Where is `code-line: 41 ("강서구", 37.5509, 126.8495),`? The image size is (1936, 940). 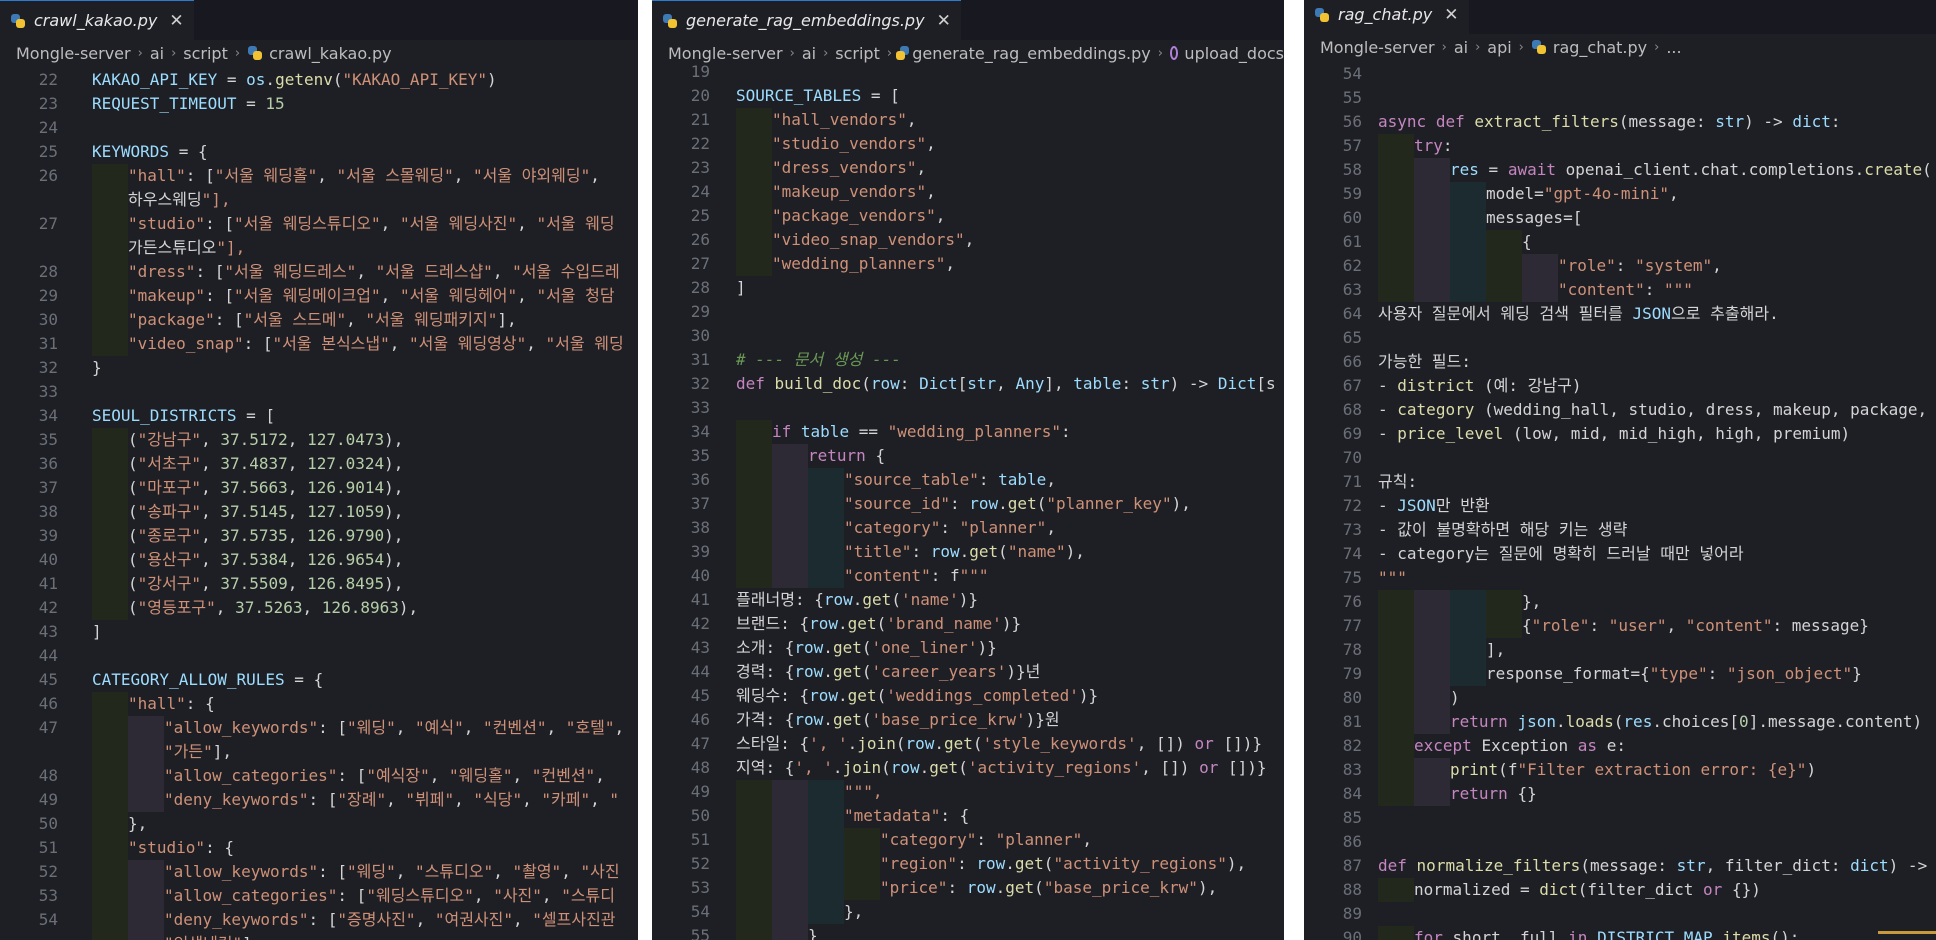 code-line: 41 ("강서구", 37.5509, 126.8495), is located at coordinates (319, 584).